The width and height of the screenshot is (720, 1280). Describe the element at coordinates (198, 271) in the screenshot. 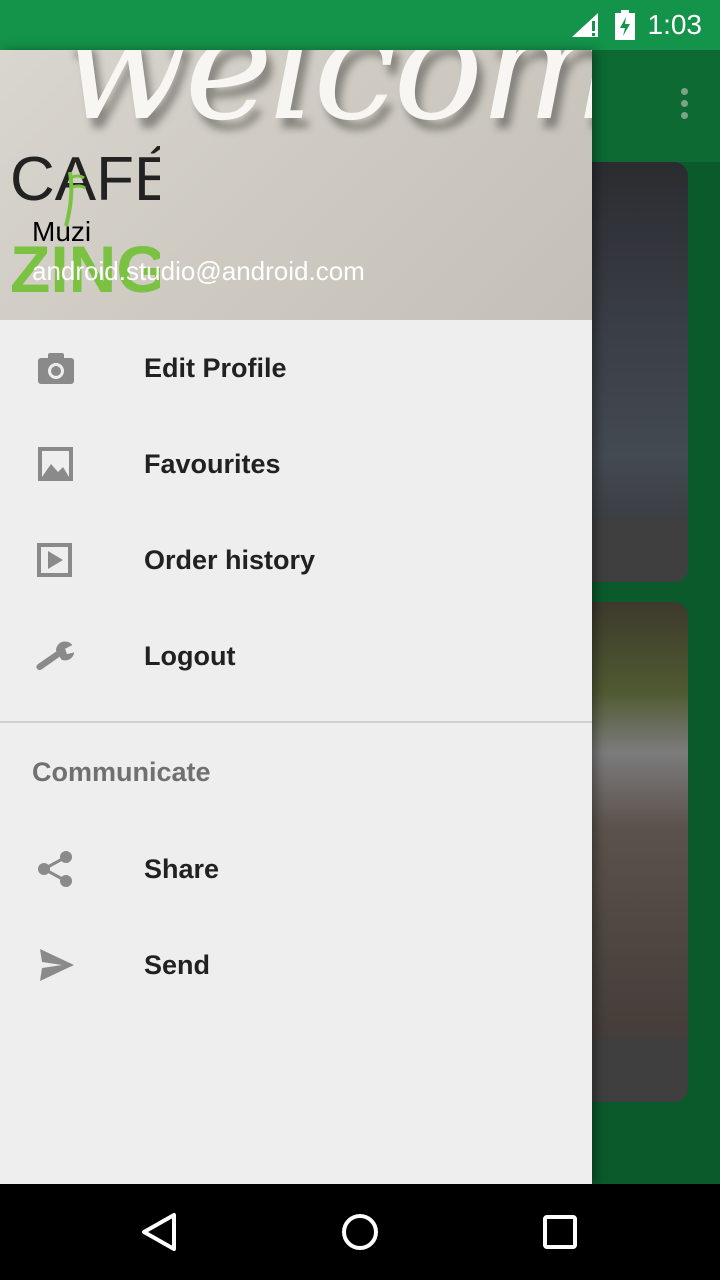

I see `user-email: android.studio@android.com` at that location.